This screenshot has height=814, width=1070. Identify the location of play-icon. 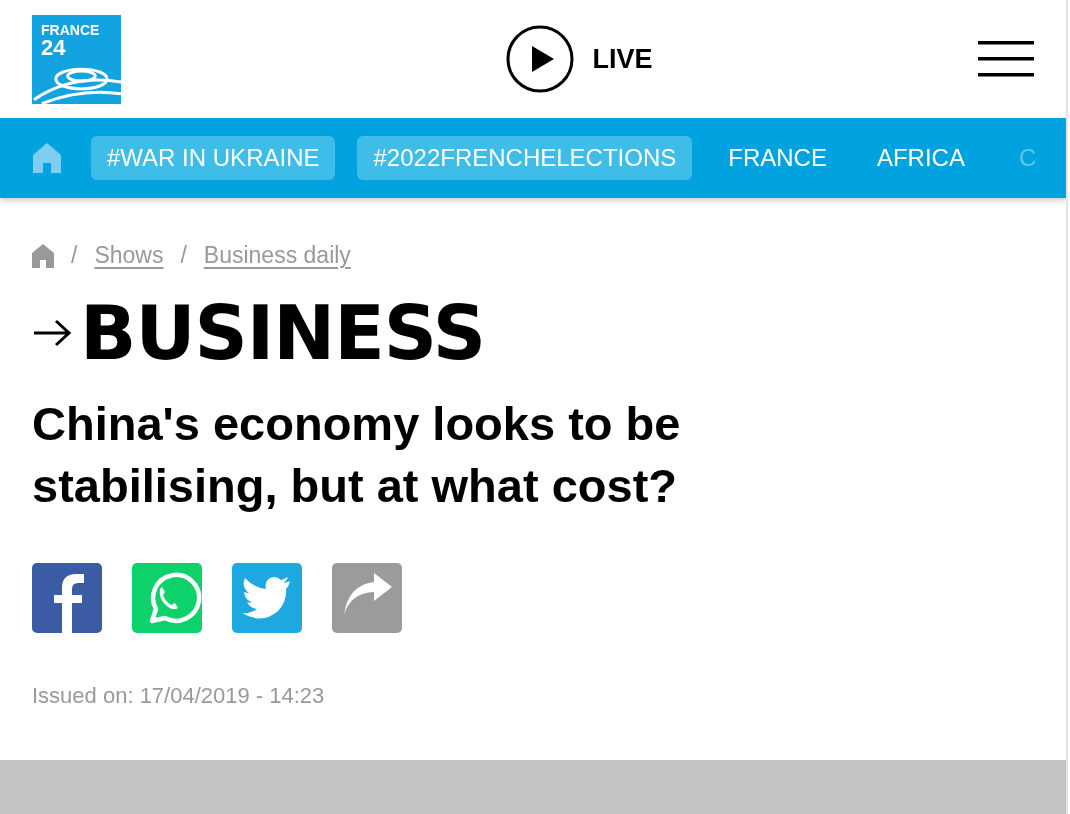
(540, 59).